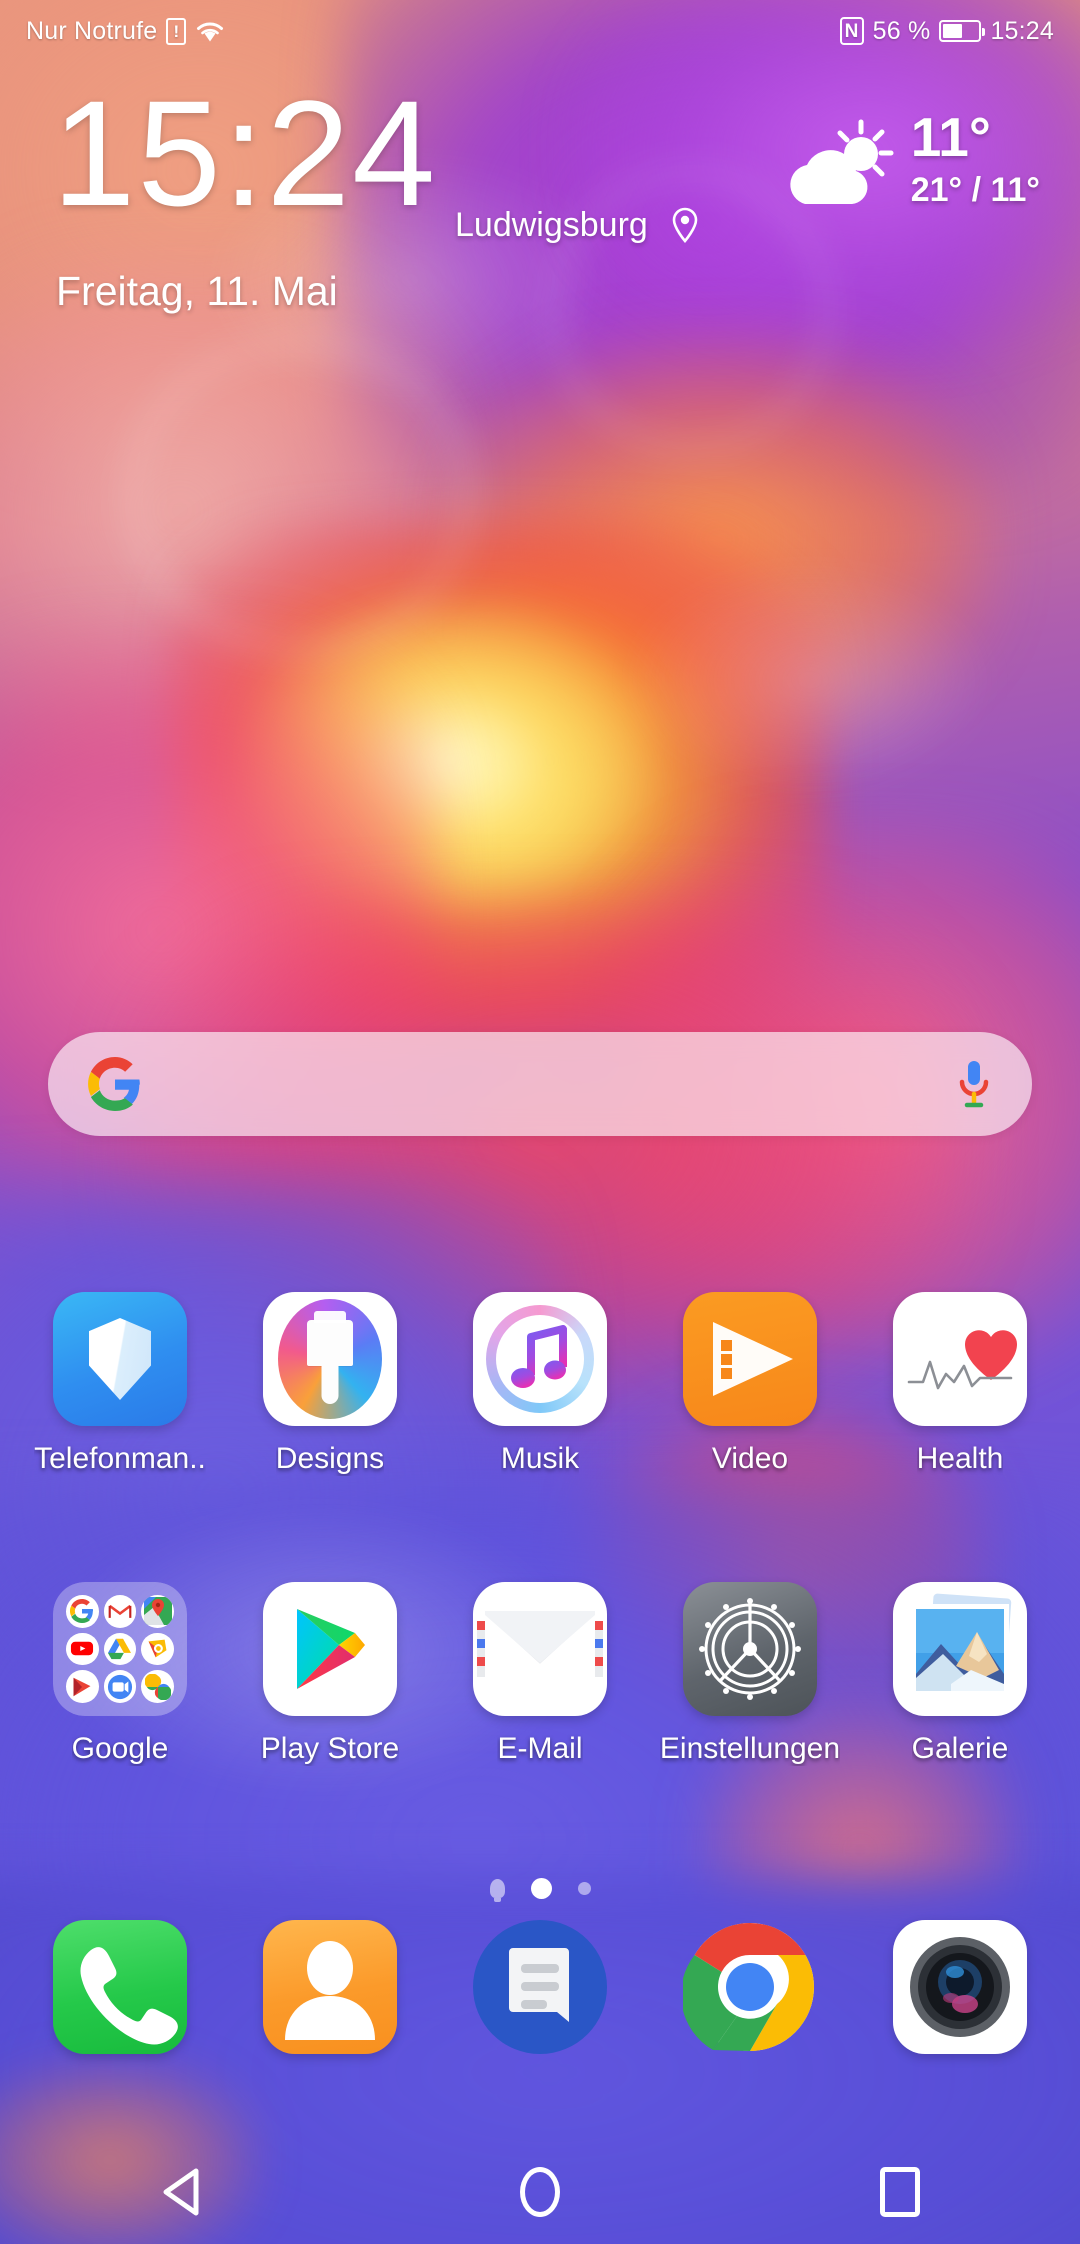 Image resolution: width=1080 pixels, height=2244 pixels. I want to click on app-musik: Musik, so click(540, 1384).